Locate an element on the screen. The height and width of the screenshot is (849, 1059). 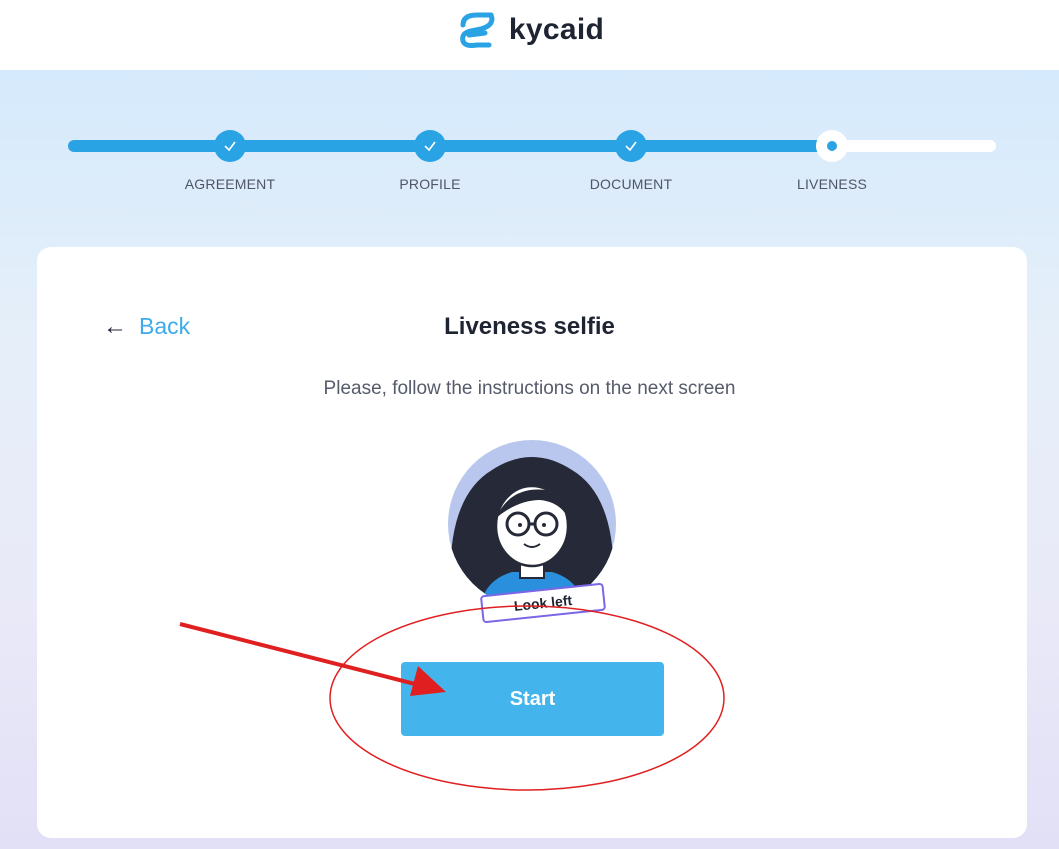
app-header: kycaid is located at coordinates (529, 35).